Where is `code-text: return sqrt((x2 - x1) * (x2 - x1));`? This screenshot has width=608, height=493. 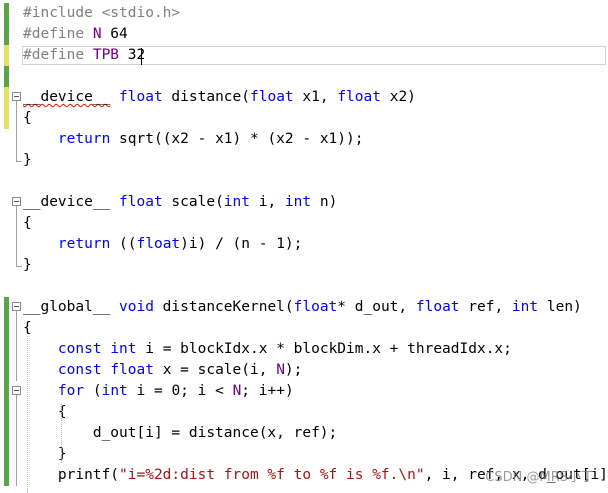 code-text: return sqrt((x2 - x1) * (x2 - x1)); is located at coordinates (193, 139).